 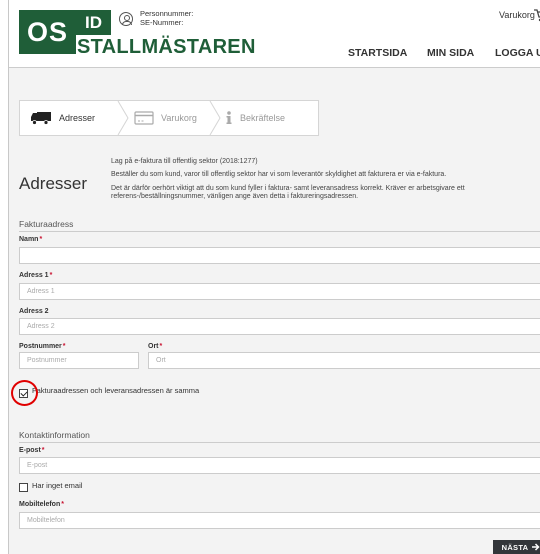 What do you see at coordinates (36, 275) in the screenshot?
I see `address1-label: Adress 1*` at bounding box center [36, 275].